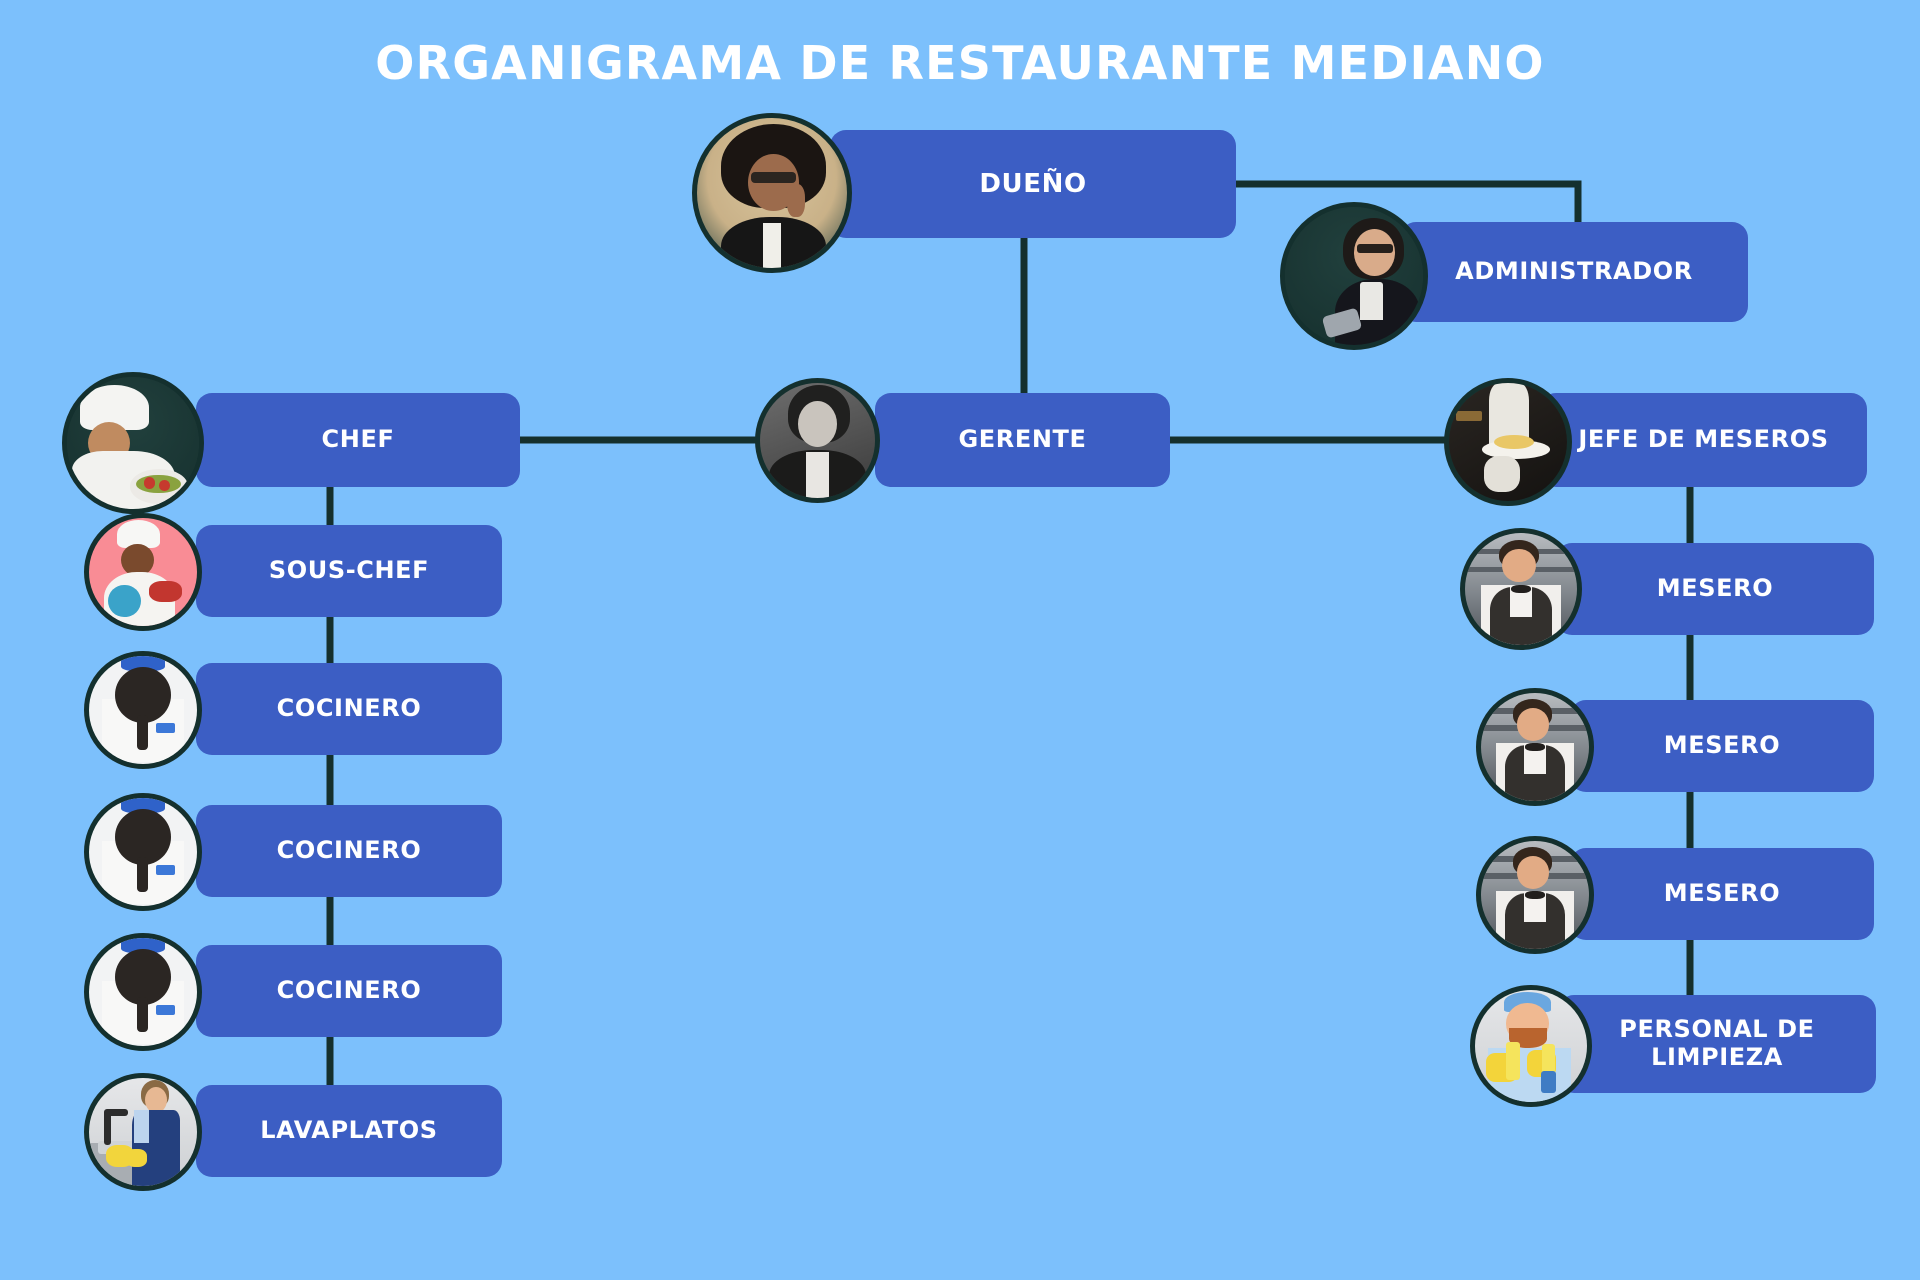  I want to click on node-chef-box: CHEF, so click(358, 440).